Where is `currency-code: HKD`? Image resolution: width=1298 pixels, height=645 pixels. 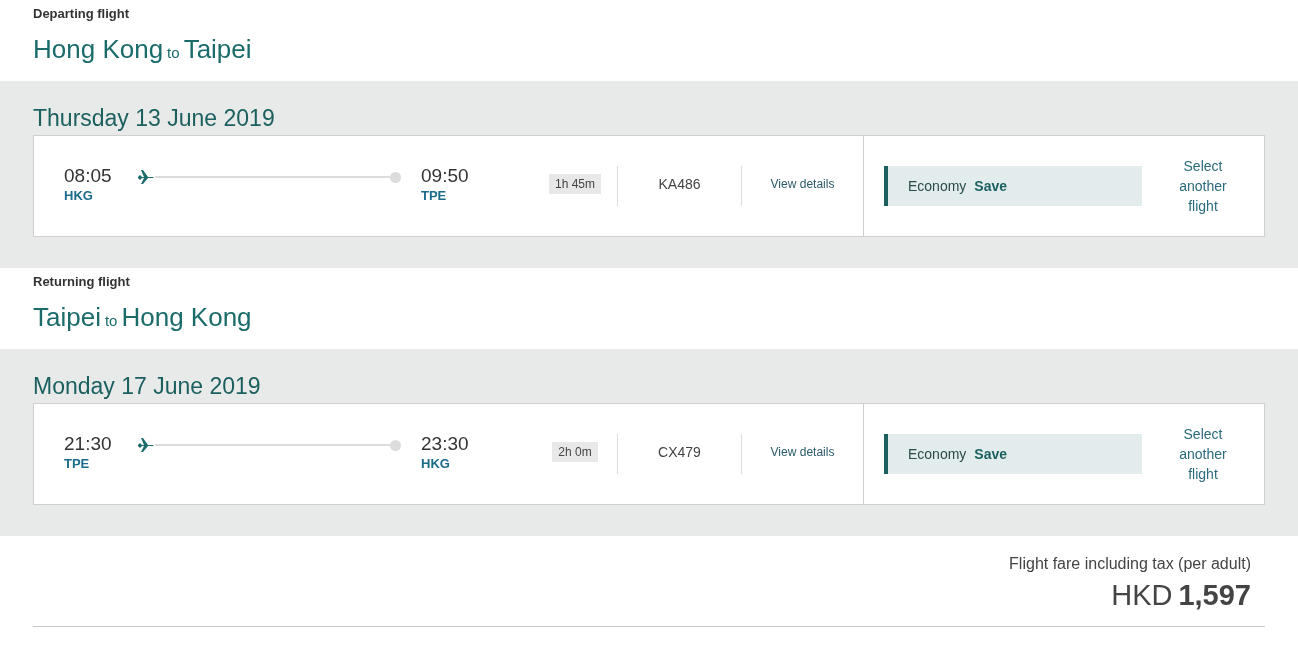
currency-code: HKD is located at coordinates (1142, 595).